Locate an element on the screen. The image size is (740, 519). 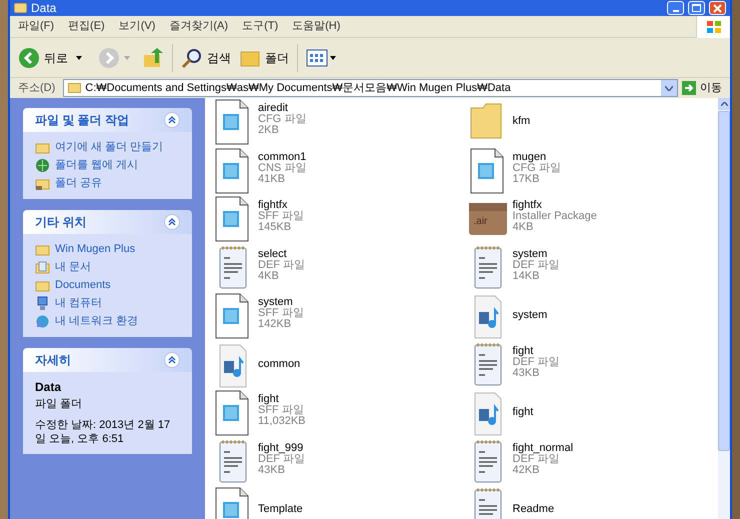
file-name: common1 is located at coordinates (282, 157).